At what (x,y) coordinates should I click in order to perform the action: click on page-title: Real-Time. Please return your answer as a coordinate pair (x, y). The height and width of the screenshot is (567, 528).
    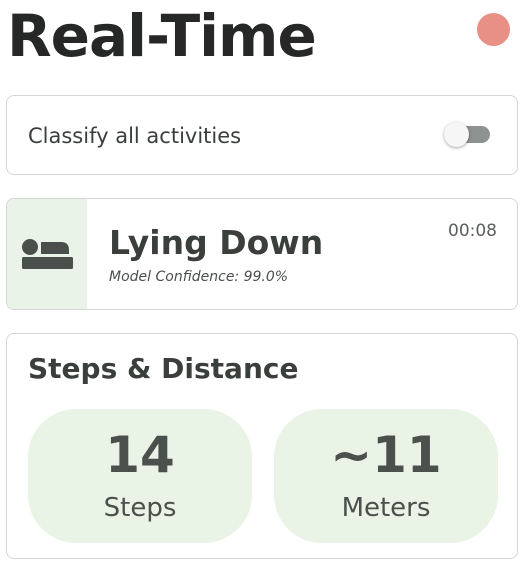
    Looking at the image, I should click on (162, 36).